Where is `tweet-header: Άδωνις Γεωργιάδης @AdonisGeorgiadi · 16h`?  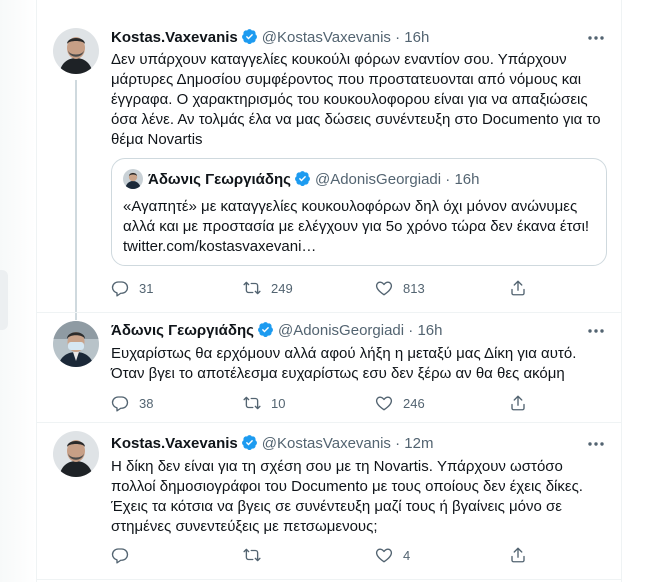
tweet-header: Άδωνις Γεωργιάδης @AdonisGeorgiadi · 16h is located at coordinates (276, 331).